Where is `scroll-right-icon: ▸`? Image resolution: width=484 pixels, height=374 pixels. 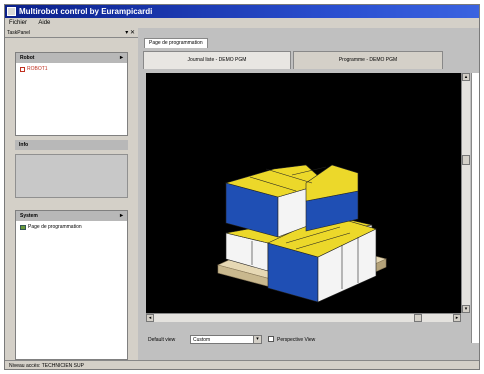 scroll-right-icon: ▸ is located at coordinates (457, 318).